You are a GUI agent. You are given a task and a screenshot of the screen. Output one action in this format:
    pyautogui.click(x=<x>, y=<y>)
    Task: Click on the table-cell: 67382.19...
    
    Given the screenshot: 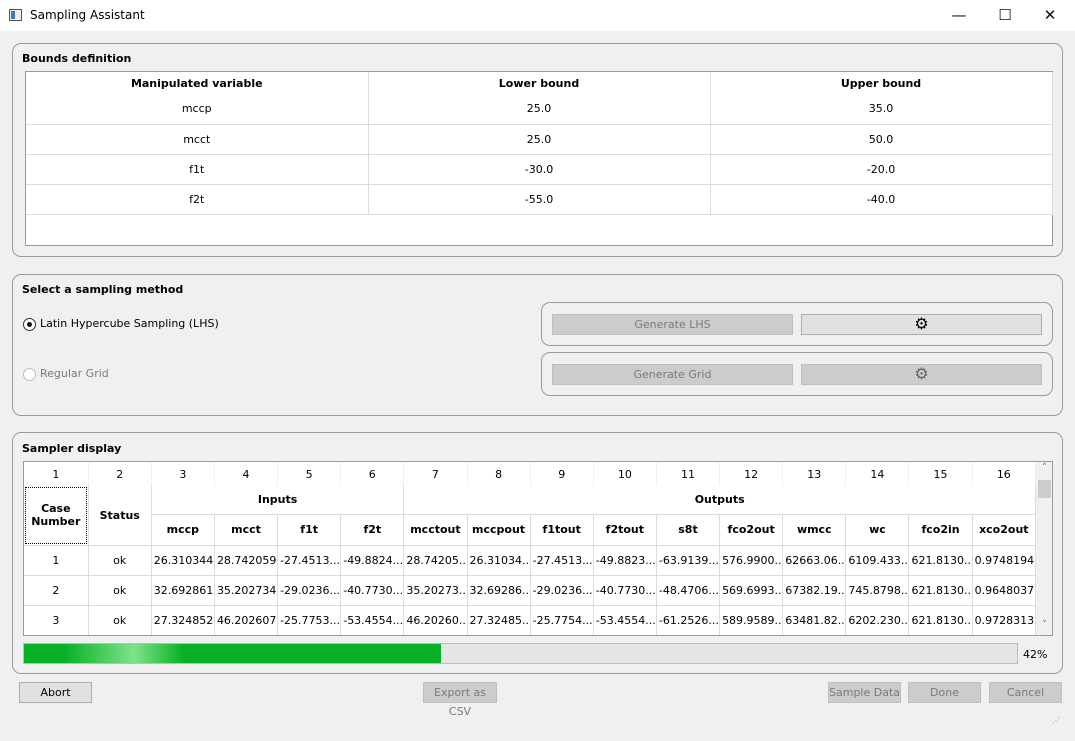 What is the action you would take?
    pyautogui.click(x=814, y=590)
    